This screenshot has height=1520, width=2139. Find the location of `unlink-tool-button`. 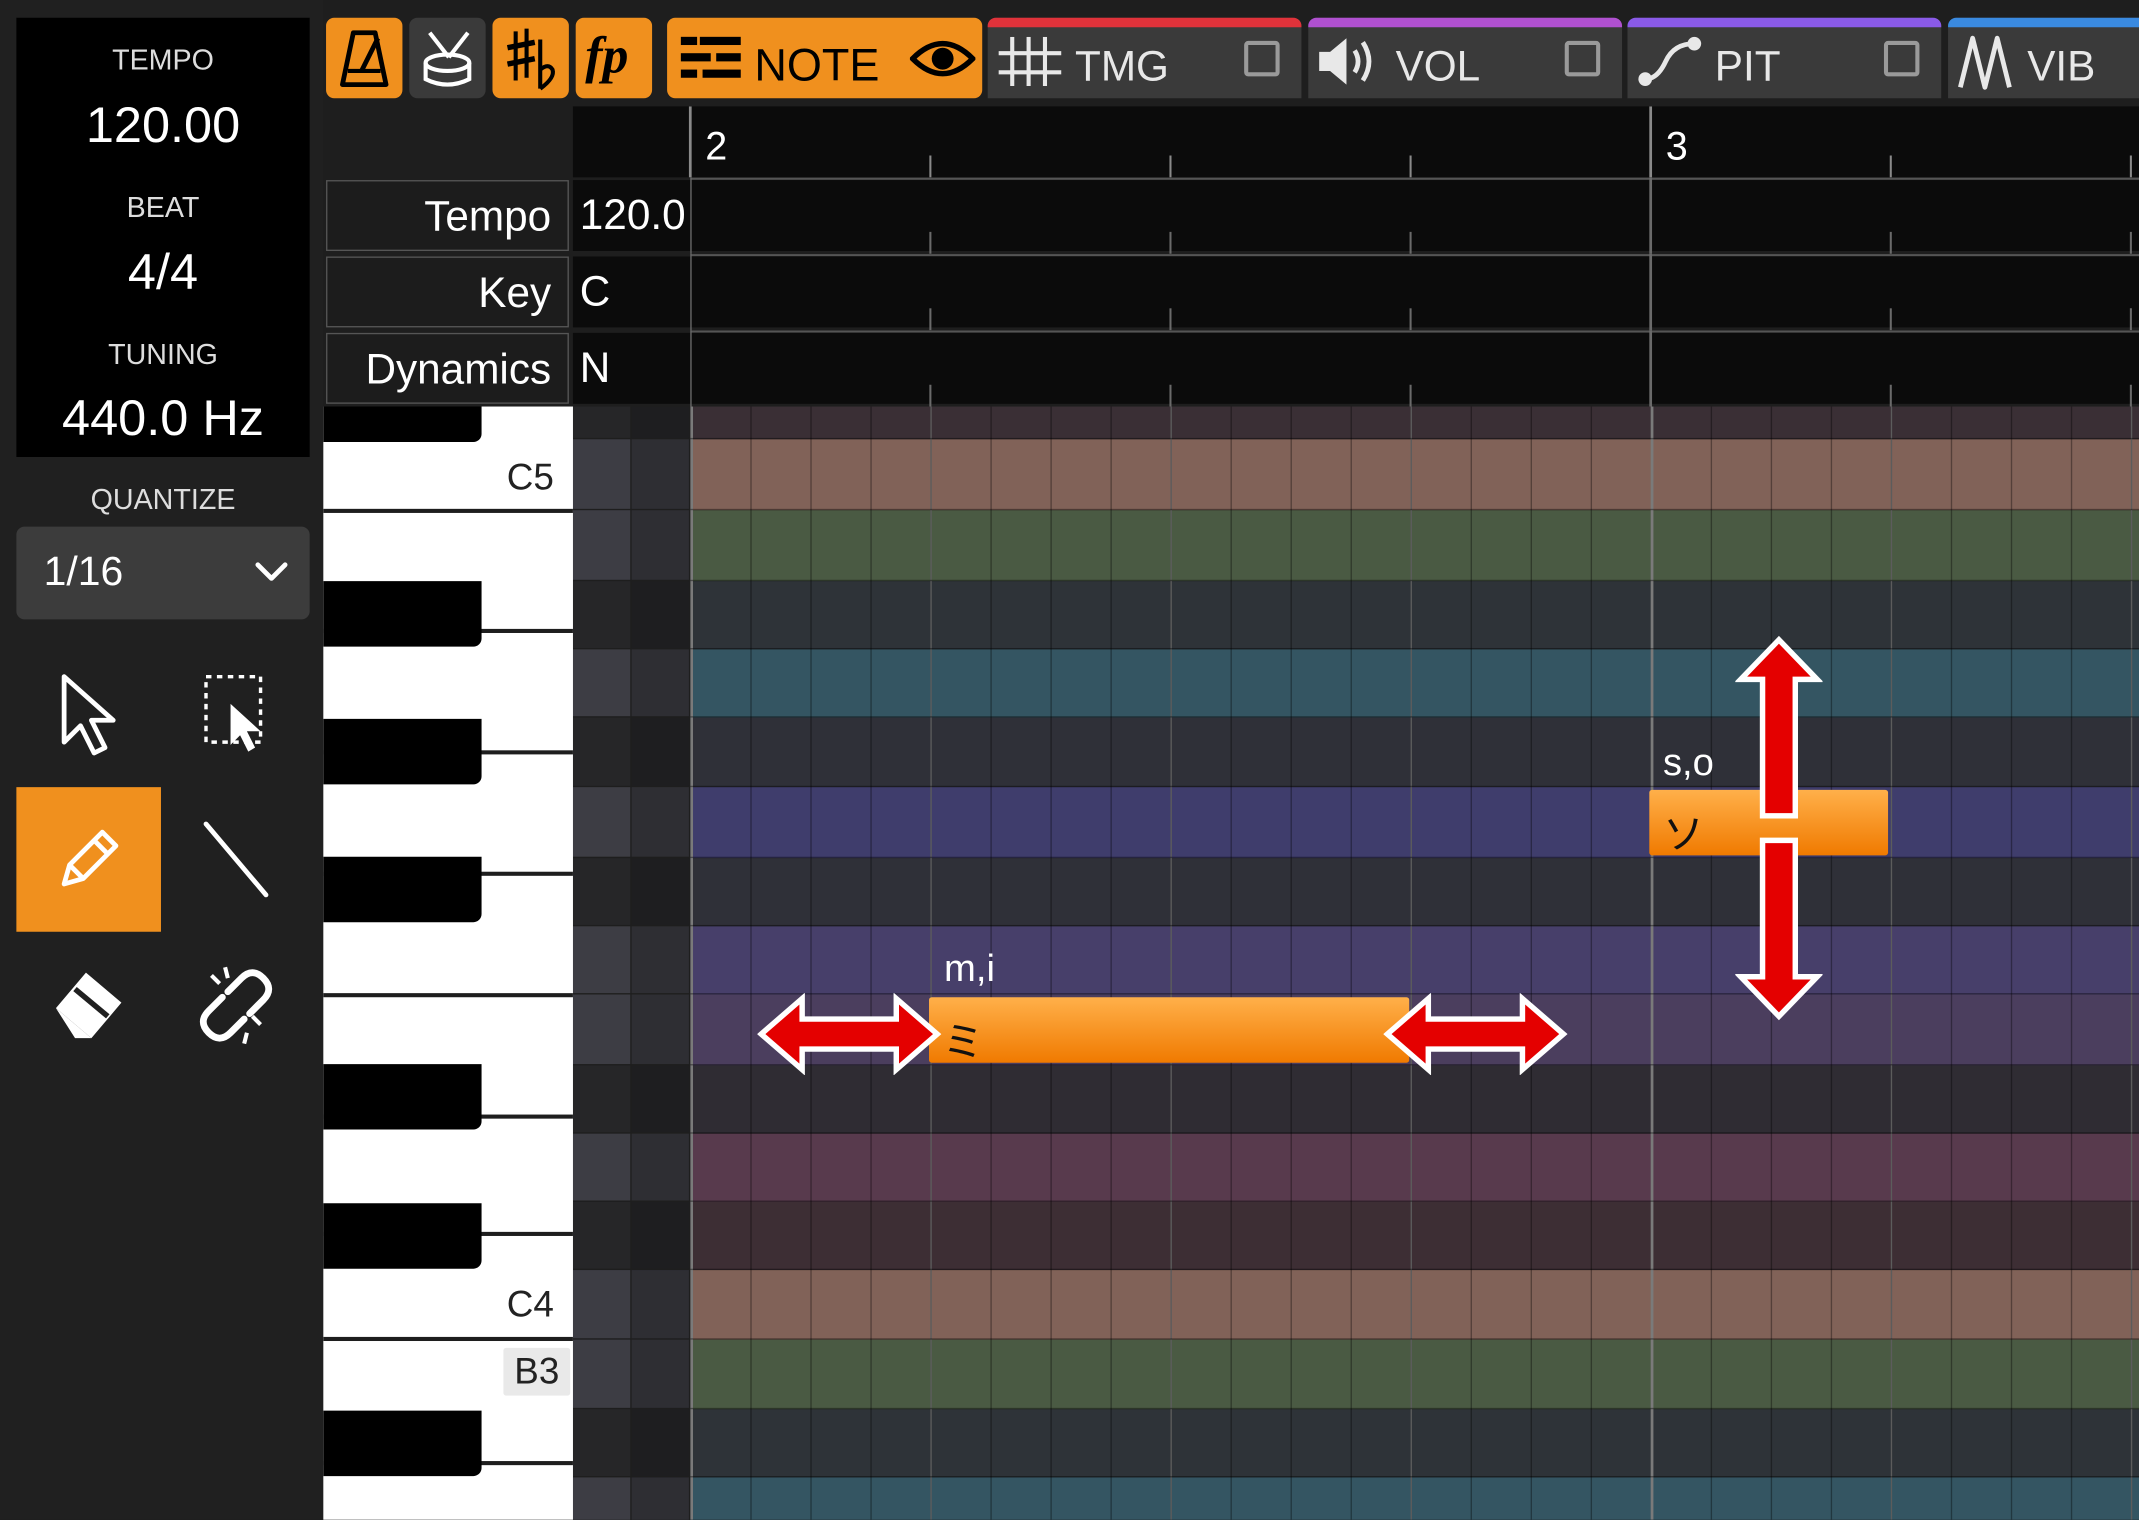

unlink-tool-button is located at coordinates (236, 1005).